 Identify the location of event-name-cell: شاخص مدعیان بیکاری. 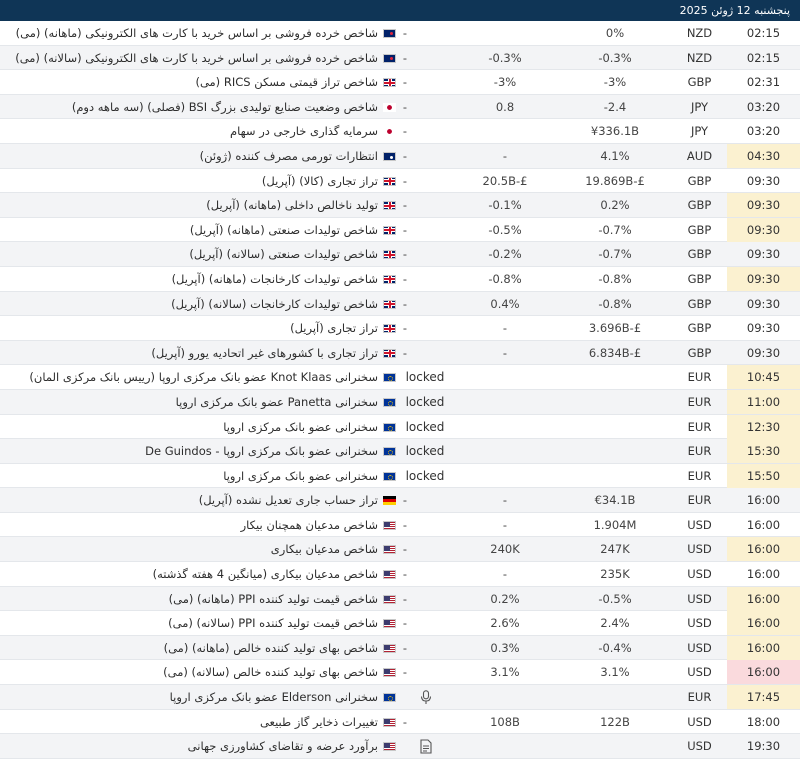
(333, 549).